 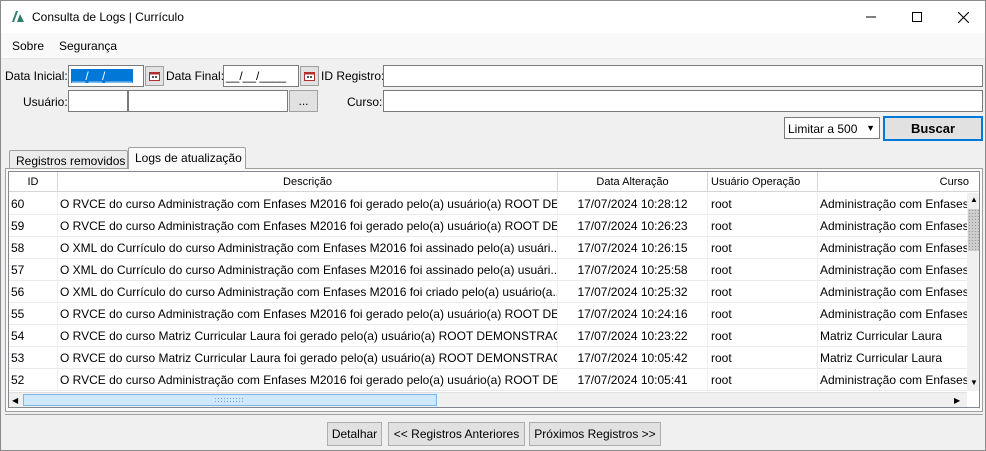 What do you see at coordinates (633, 358) in the screenshot?
I see `cell-data: 17/07/2024 10:05:42` at bounding box center [633, 358].